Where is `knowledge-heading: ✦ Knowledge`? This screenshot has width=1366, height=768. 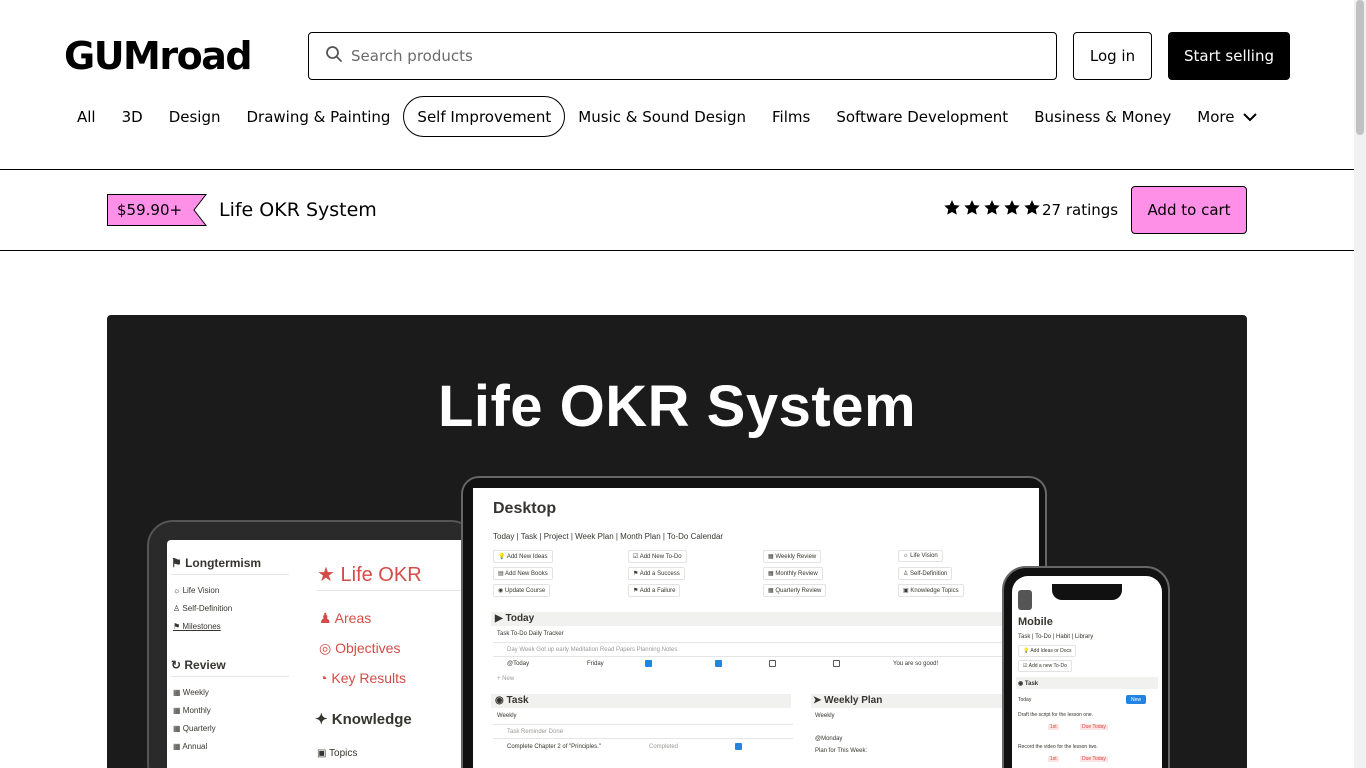
knowledge-heading: ✦ Knowledge is located at coordinates (363, 719).